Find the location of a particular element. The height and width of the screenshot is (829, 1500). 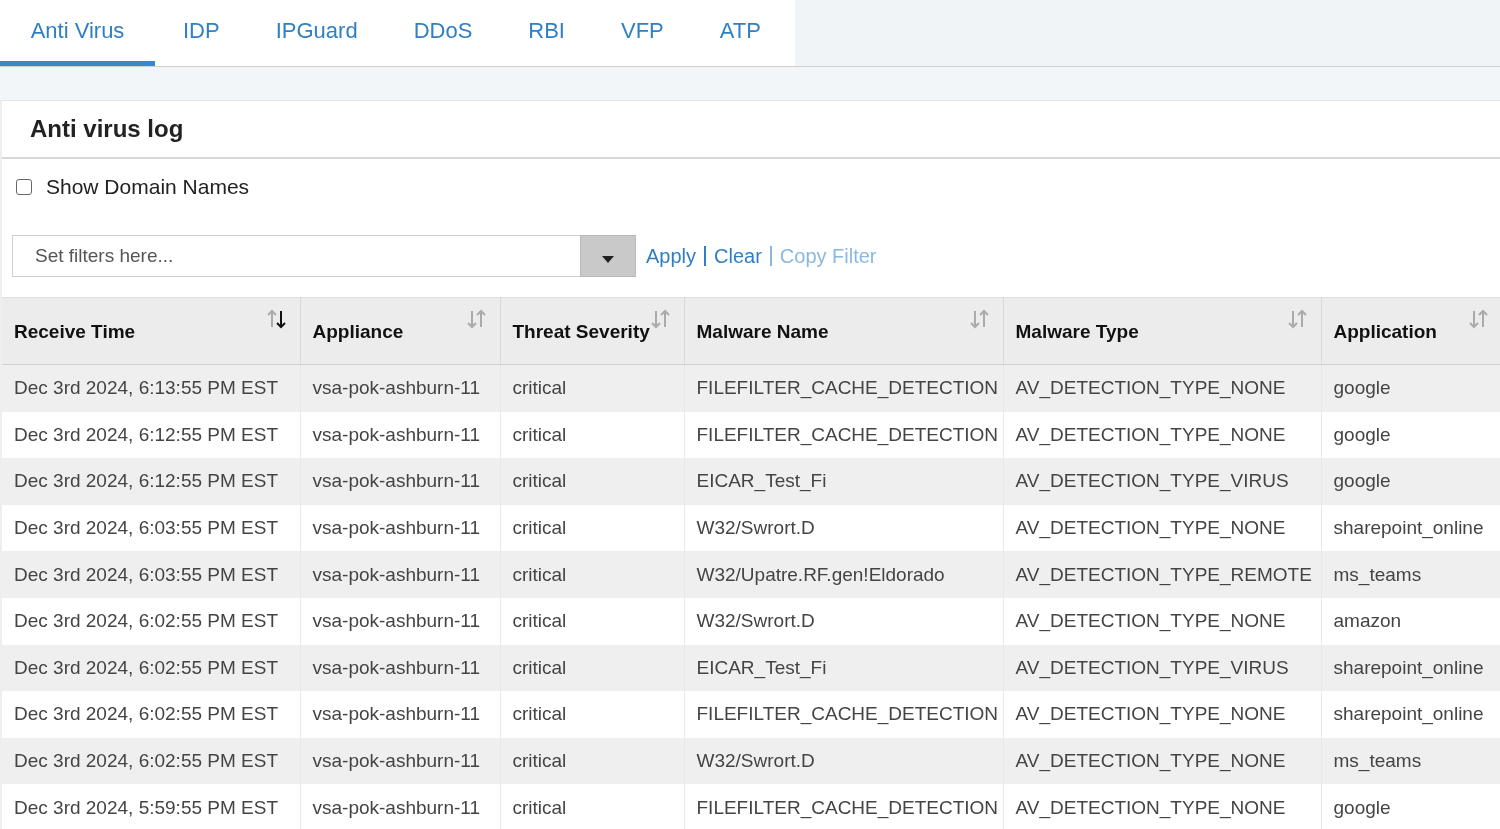

tab: VFP is located at coordinates (642, 33).